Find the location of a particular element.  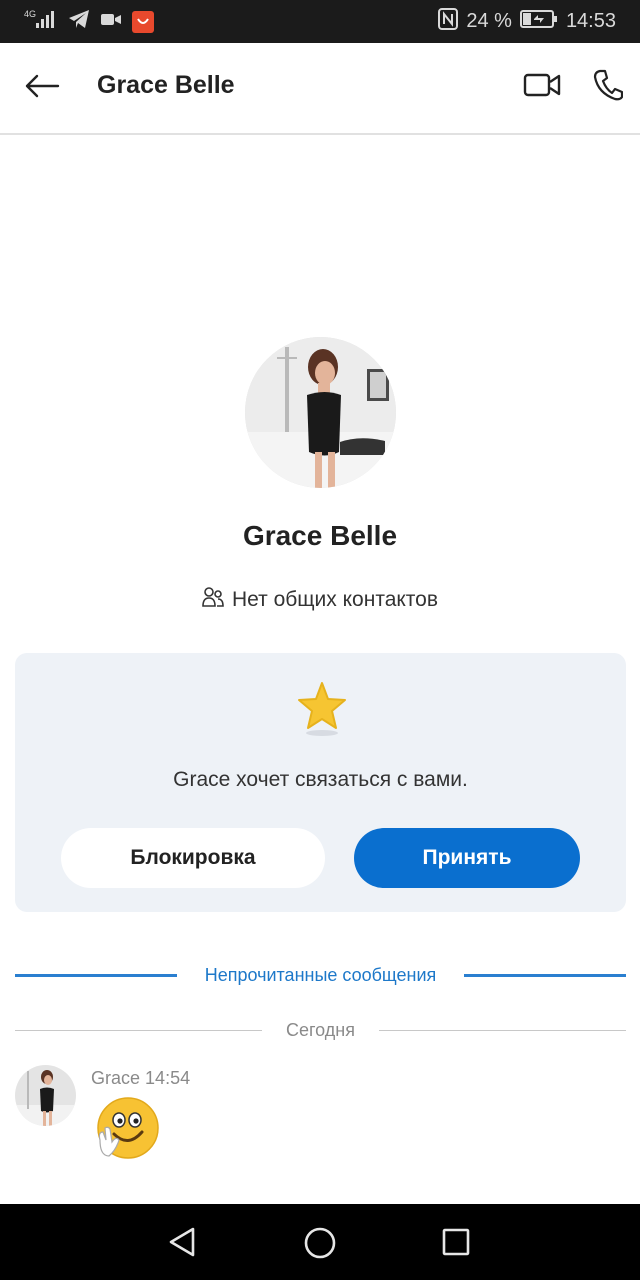

status-time: 14:53 is located at coordinates (590, 21).